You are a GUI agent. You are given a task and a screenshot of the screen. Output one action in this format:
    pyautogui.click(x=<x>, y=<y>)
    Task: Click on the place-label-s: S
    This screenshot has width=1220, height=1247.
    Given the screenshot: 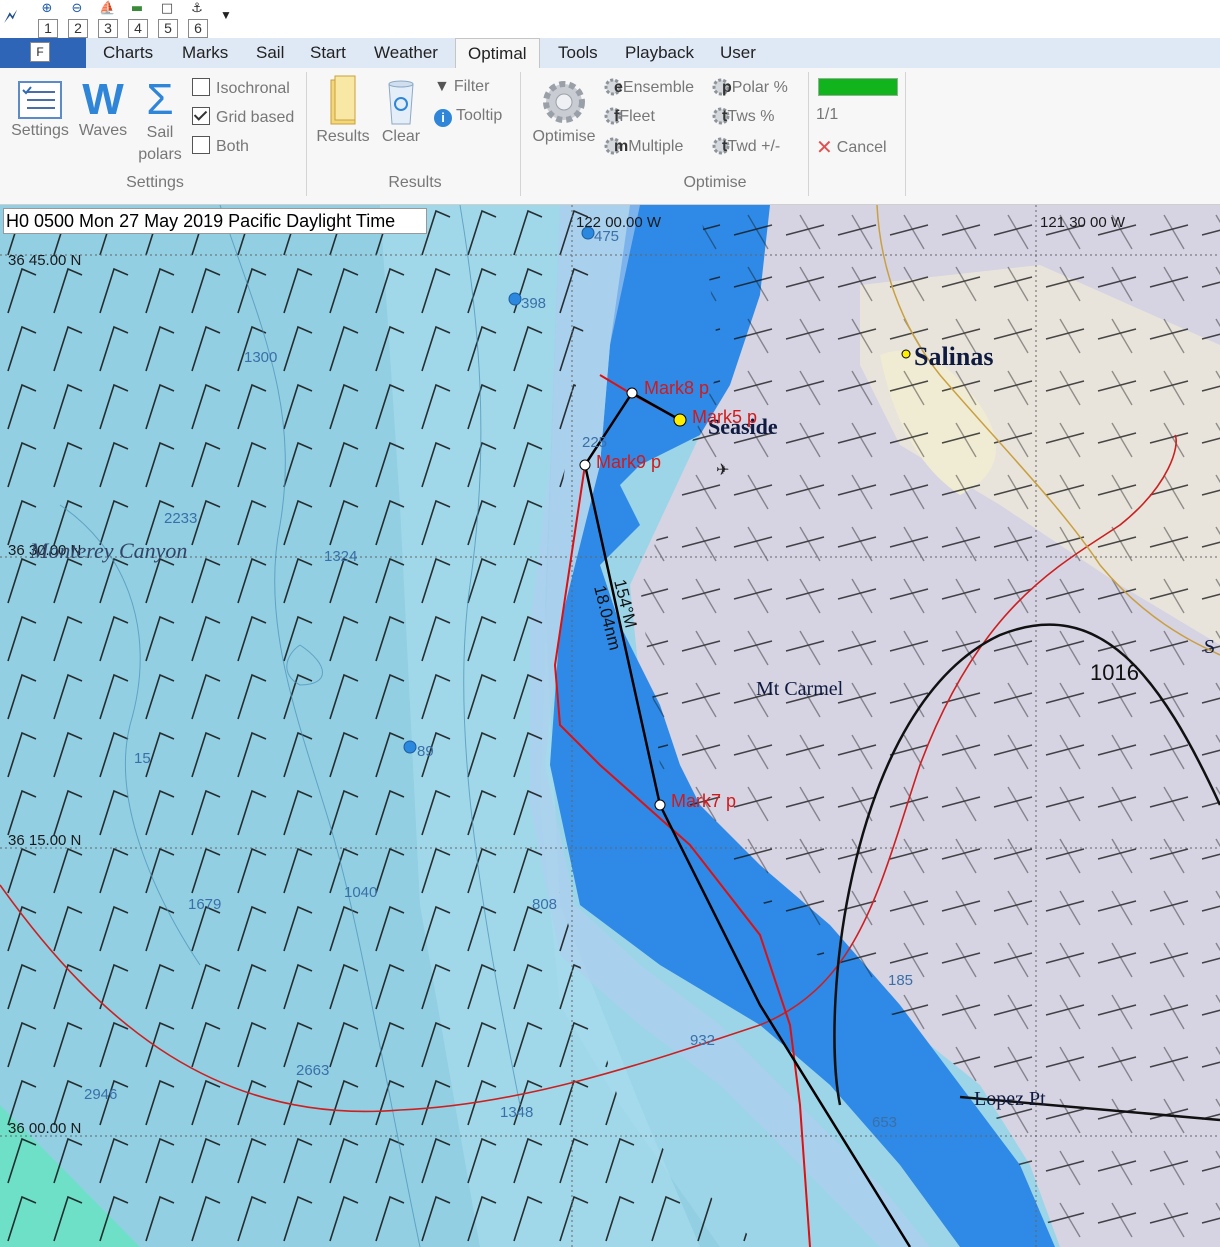 What is the action you would take?
    pyautogui.click(x=1209, y=647)
    